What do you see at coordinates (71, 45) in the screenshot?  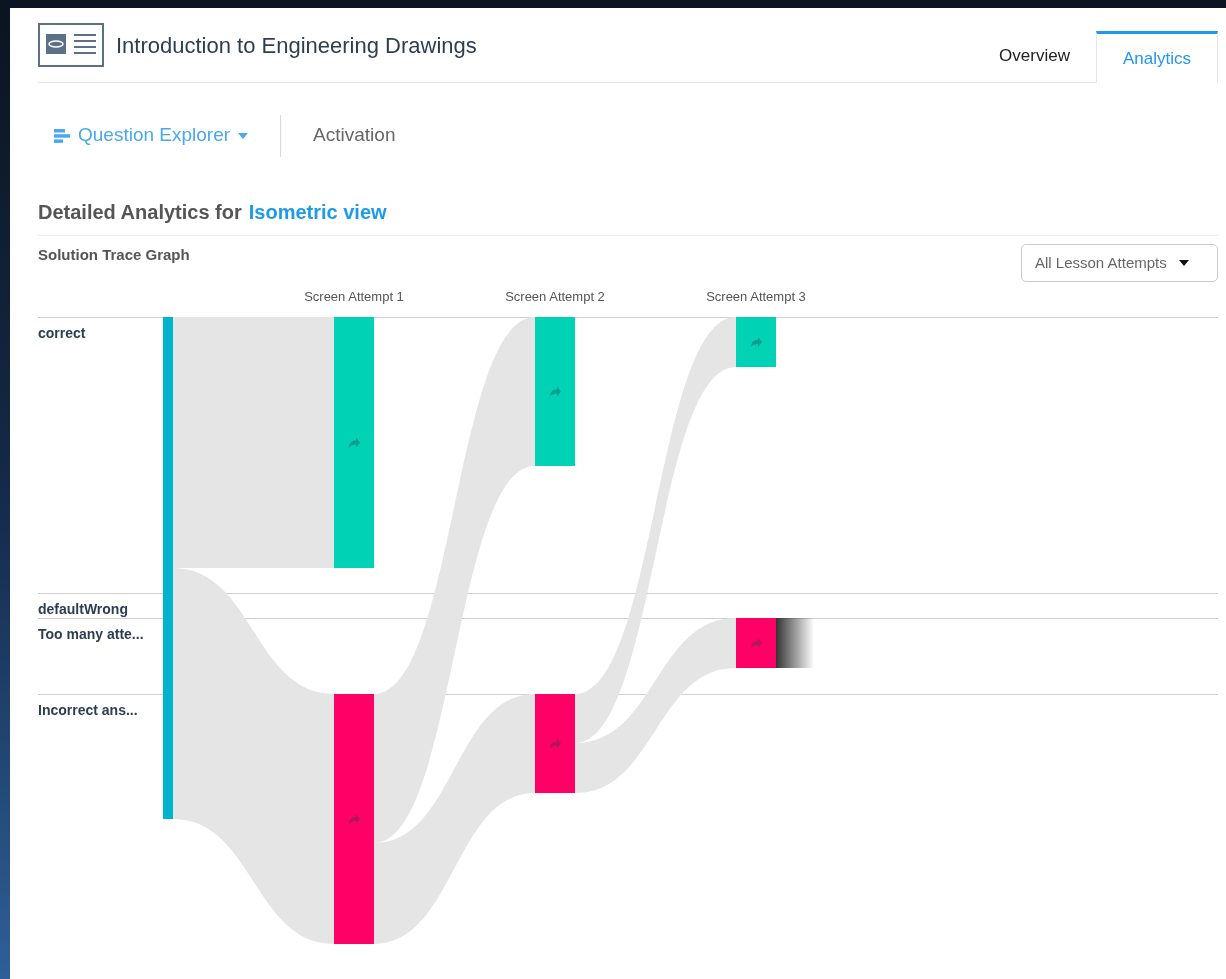 I see `lesson-icon` at bounding box center [71, 45].